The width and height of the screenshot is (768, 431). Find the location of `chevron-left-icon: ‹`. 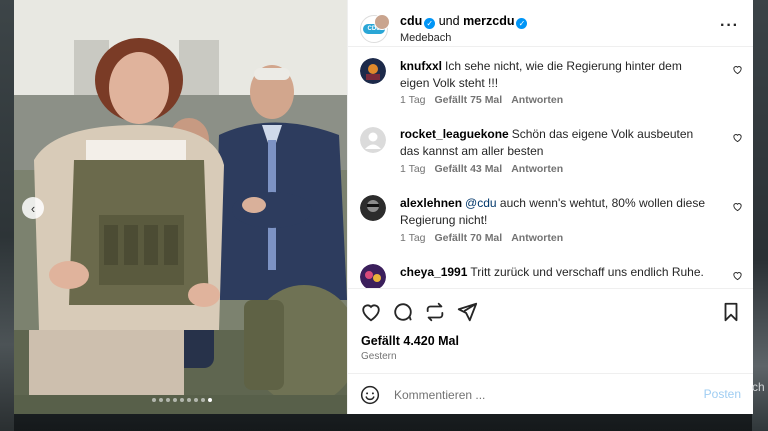

chevron-left-icon: ‹ is located at coordinates (33, 208).